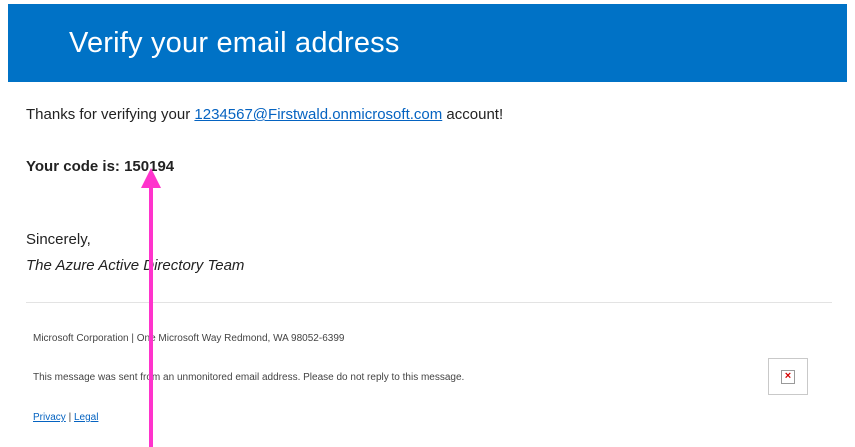  I want to click on footer-divider, so click(429, 302).